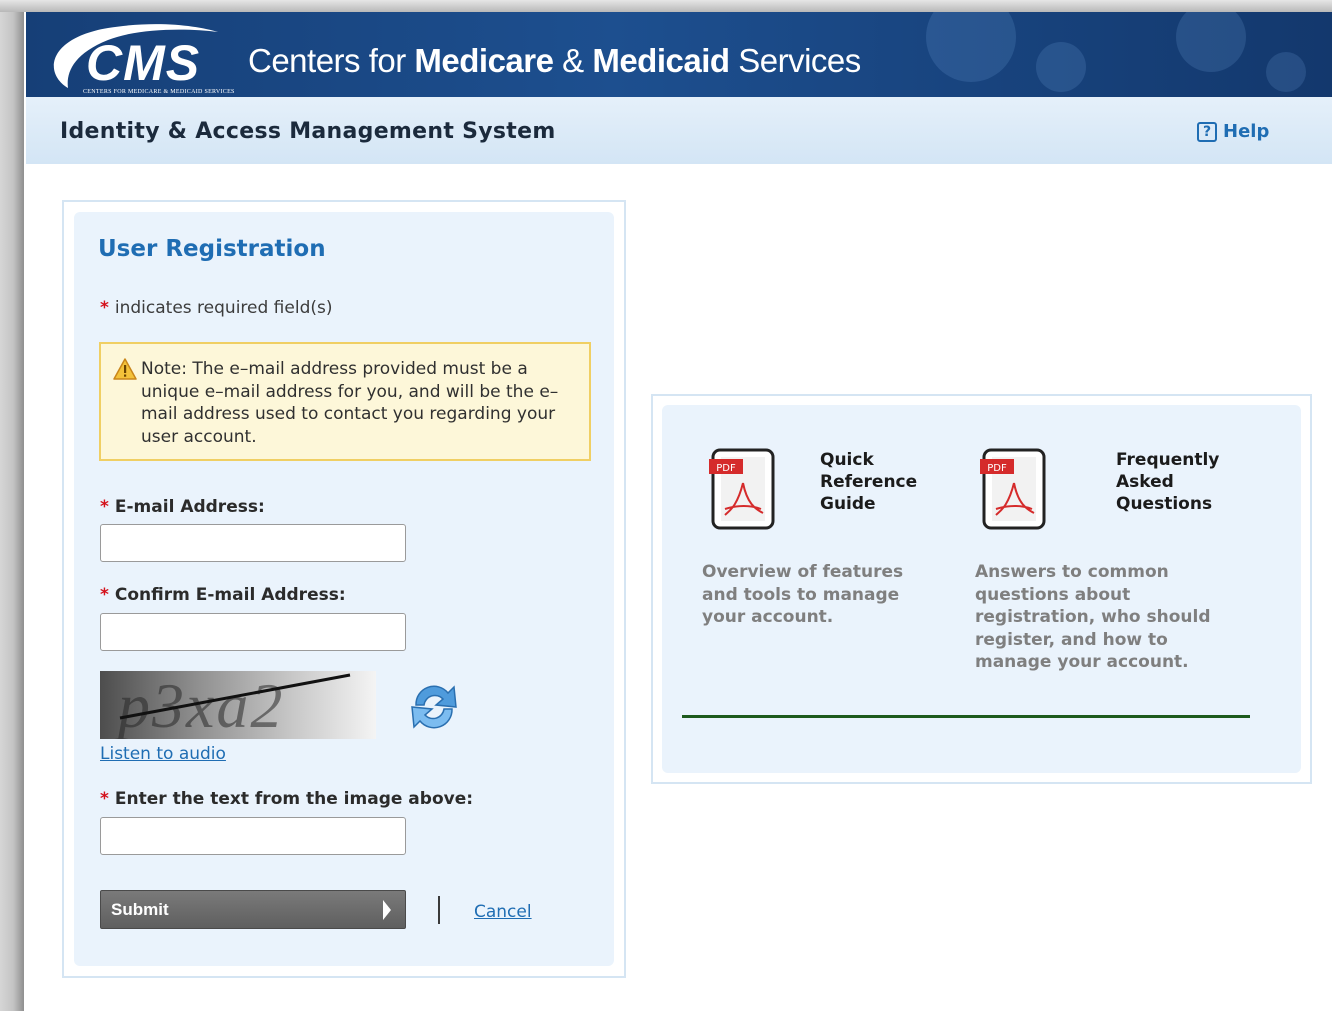 The width and height of the screenshot is (1332, 1011). I want to click on captcha-image: p3xa2, so click(238, 705).